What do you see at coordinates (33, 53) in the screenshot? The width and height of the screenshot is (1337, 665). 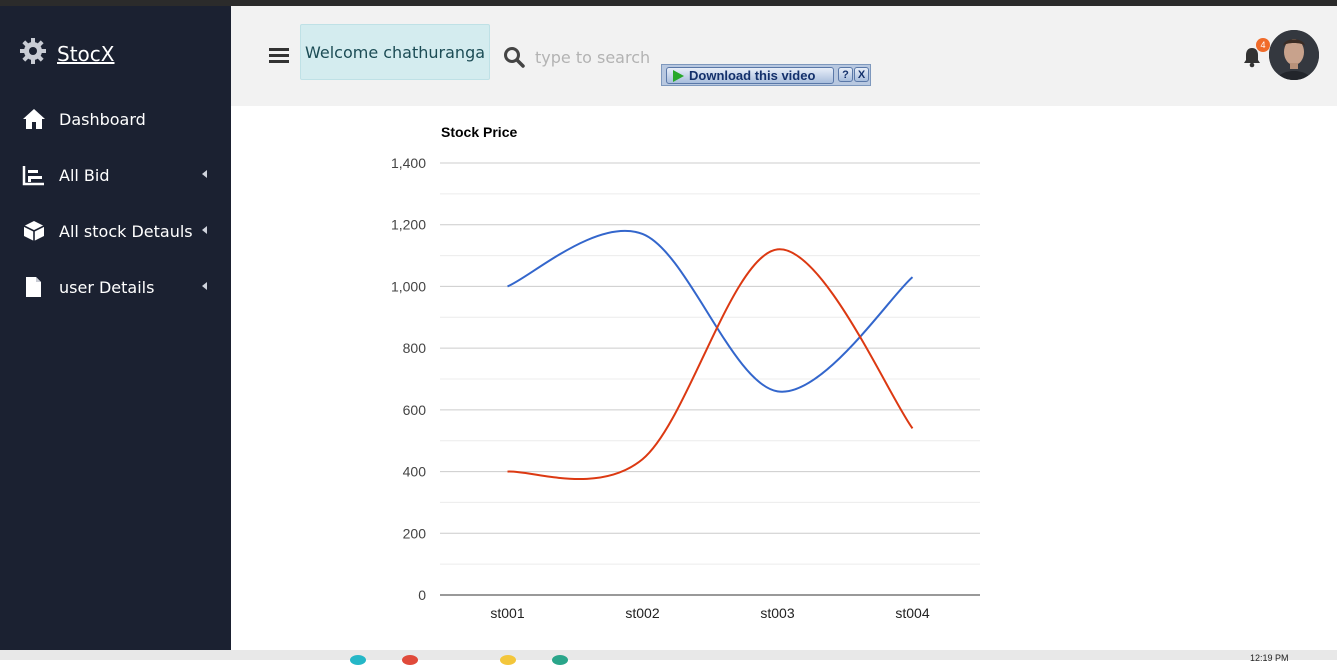 I see `gear-logo-icon` at bounding box center [33, 53].